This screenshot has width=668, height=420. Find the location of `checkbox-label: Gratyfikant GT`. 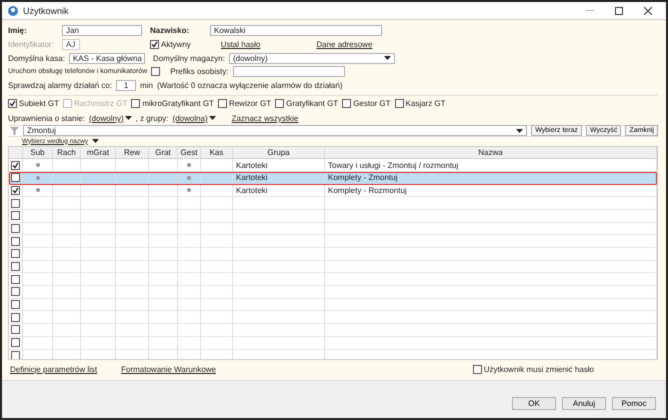

checkbox-label: Gratyfikant GT is located at coordinates (312, 103).